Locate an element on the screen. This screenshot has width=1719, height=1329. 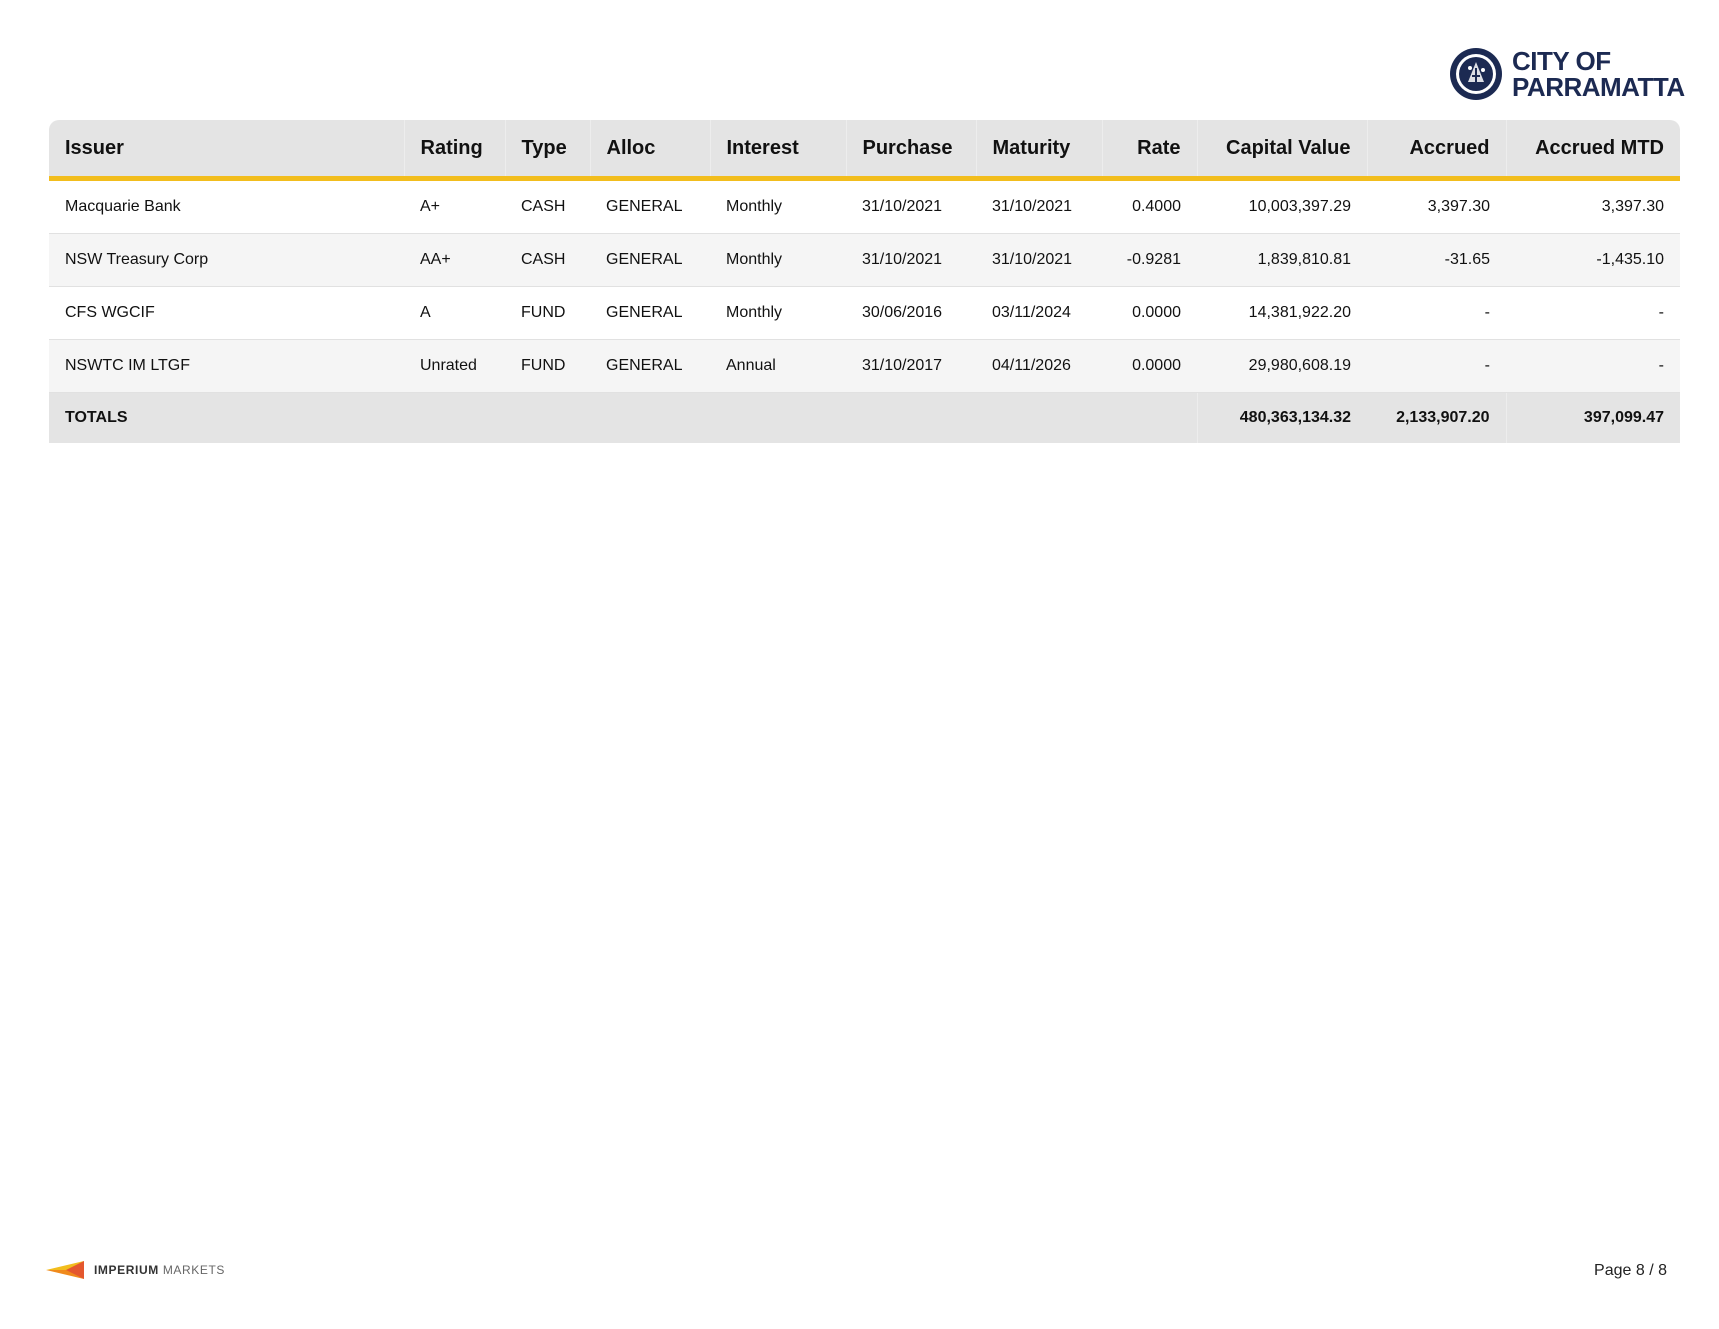
col-header-alloc: Alloc is located at coordinates (650, 150).